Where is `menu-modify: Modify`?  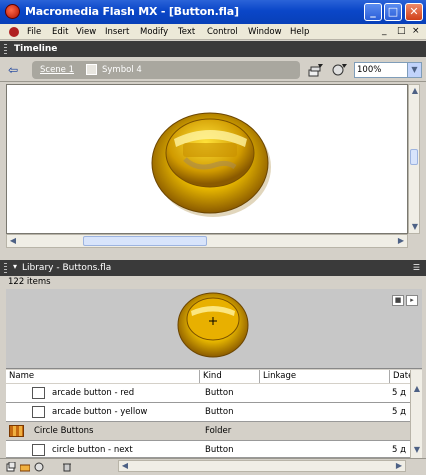 menu-modify: Modify is located at coordinates (154, 32).